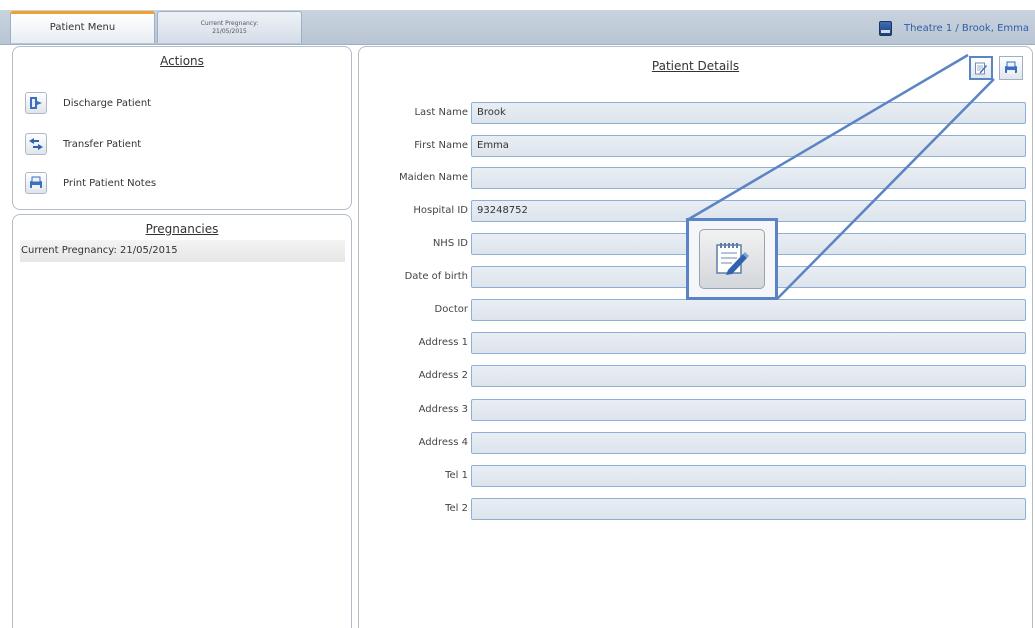 The height and width of the screenshot is (628, 1035). I want to click on discharge-patient-label: Discharge Patient, so click(107, 103).